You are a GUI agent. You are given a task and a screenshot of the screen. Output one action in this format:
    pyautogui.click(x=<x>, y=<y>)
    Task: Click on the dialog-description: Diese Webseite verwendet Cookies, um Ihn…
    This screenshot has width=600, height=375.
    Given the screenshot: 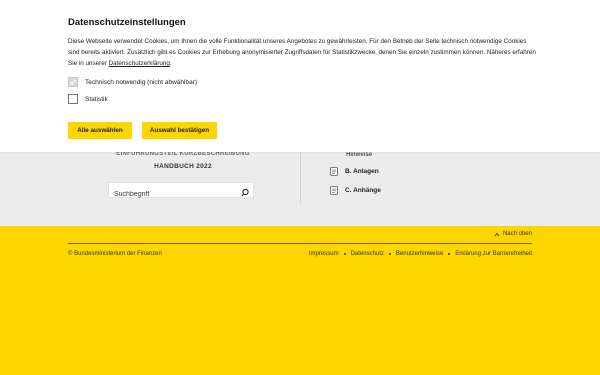 What is the action you would take?
    pyautogui.click(x=303, y=52)
    